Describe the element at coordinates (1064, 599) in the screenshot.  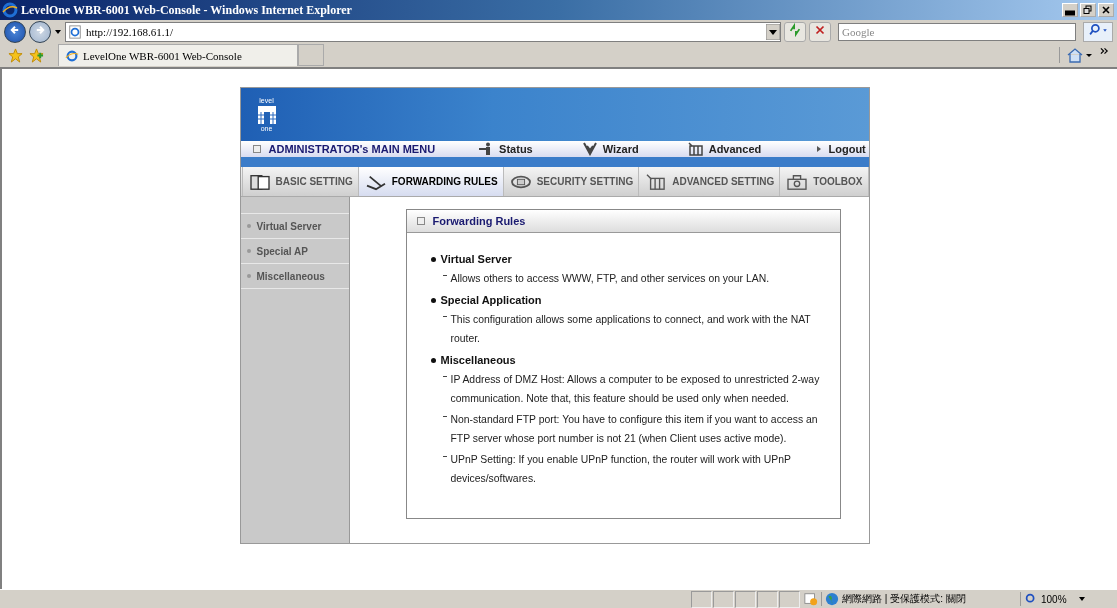
I see `zoom-control: 100%` at that location.